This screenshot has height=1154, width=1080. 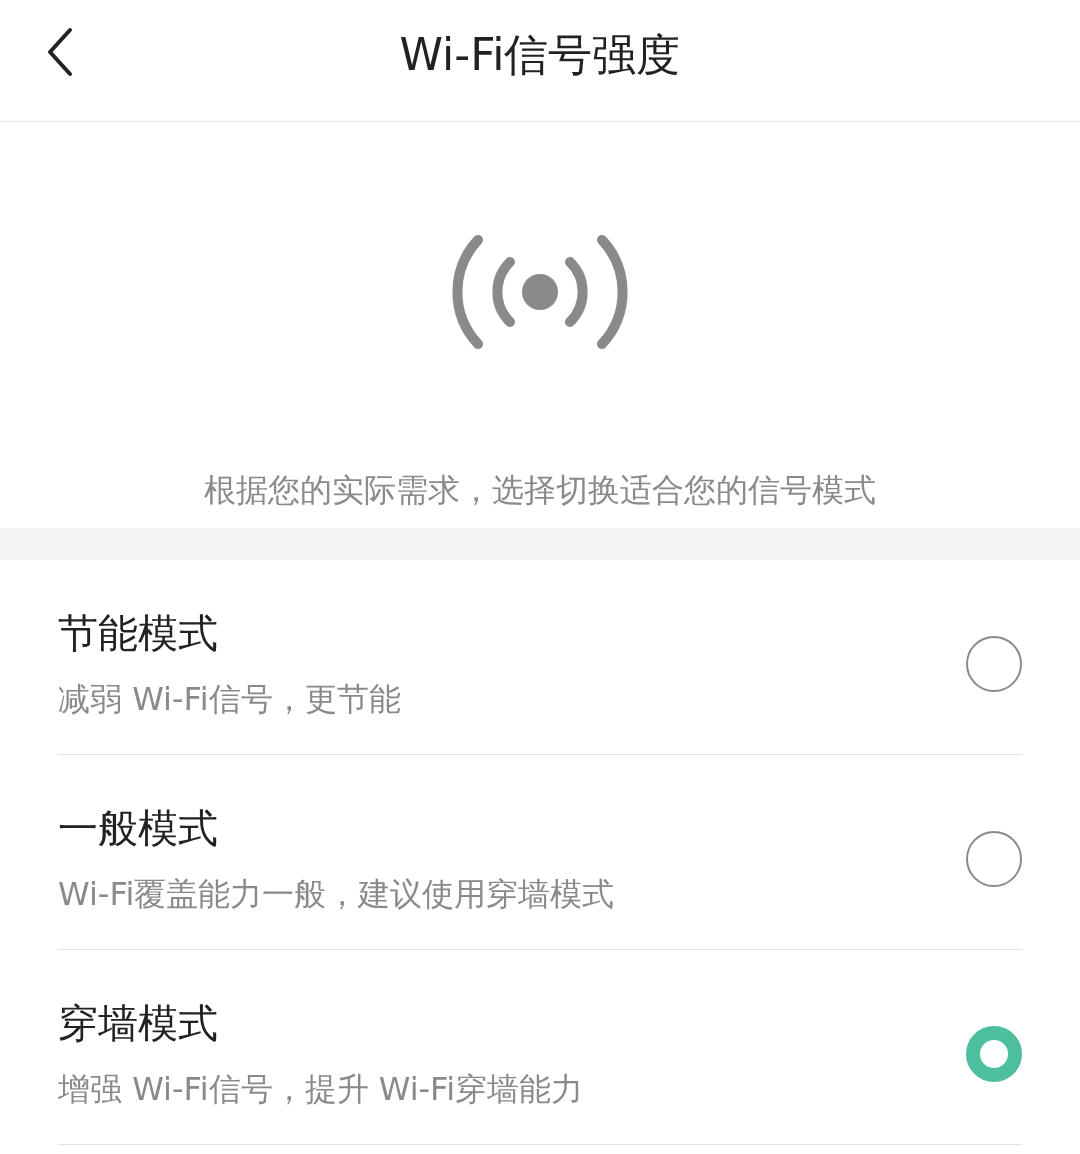 What do you see at coordinates (138, 828) in the screenshot?
I see `mode-title: 一般模式` at bounding box center [138, 828].